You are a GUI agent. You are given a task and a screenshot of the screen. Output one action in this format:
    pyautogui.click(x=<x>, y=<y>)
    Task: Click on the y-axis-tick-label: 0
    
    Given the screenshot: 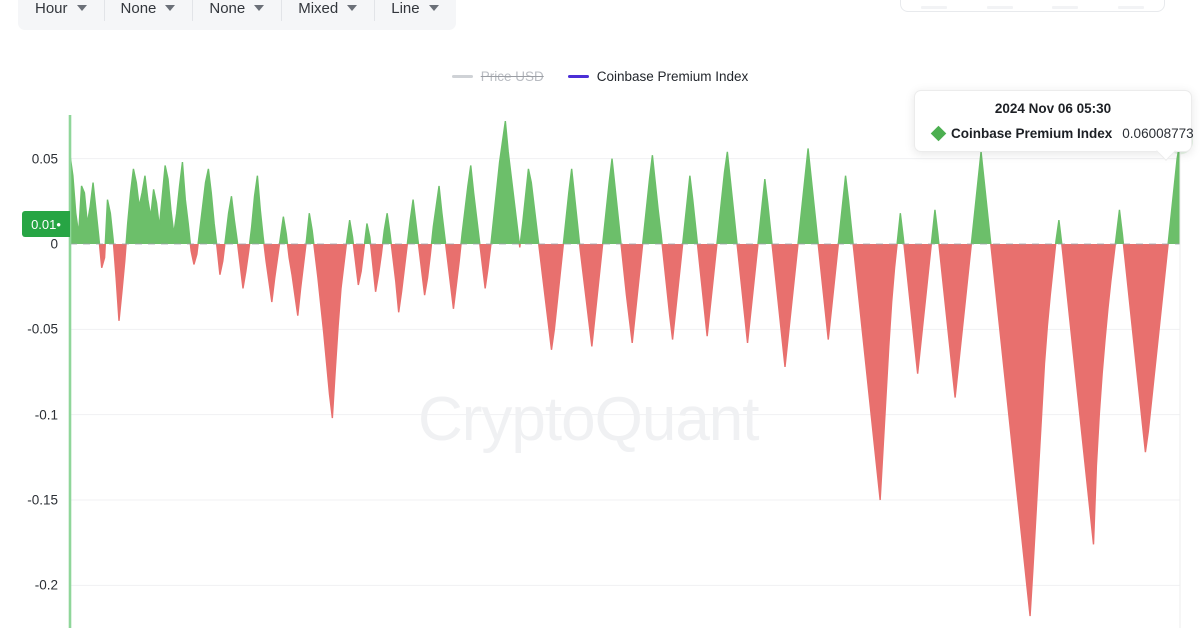 What is the action you would take?
    pyautogui.click(x=54, y=244)
    